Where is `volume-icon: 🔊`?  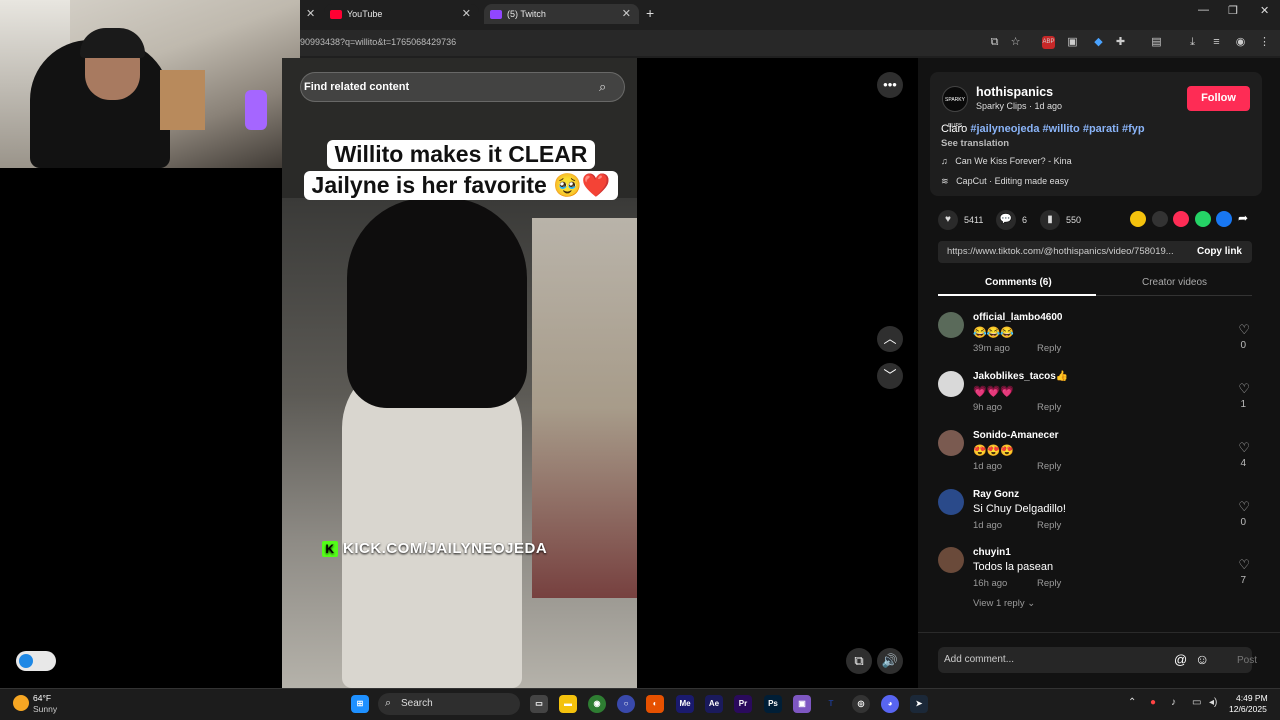
volume-icon: 🔊 is located at coordinates (890, 661).